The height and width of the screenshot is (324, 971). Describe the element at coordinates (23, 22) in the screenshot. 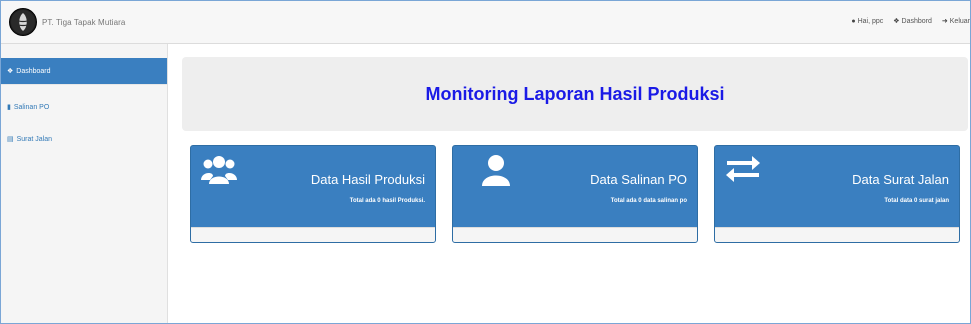

I see `company-logo` at that location.